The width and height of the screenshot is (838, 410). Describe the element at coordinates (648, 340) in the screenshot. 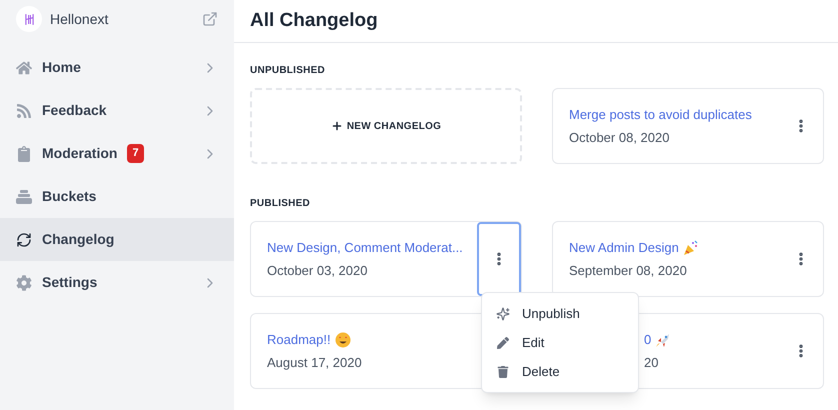

I see `post-title: 0` at that location.